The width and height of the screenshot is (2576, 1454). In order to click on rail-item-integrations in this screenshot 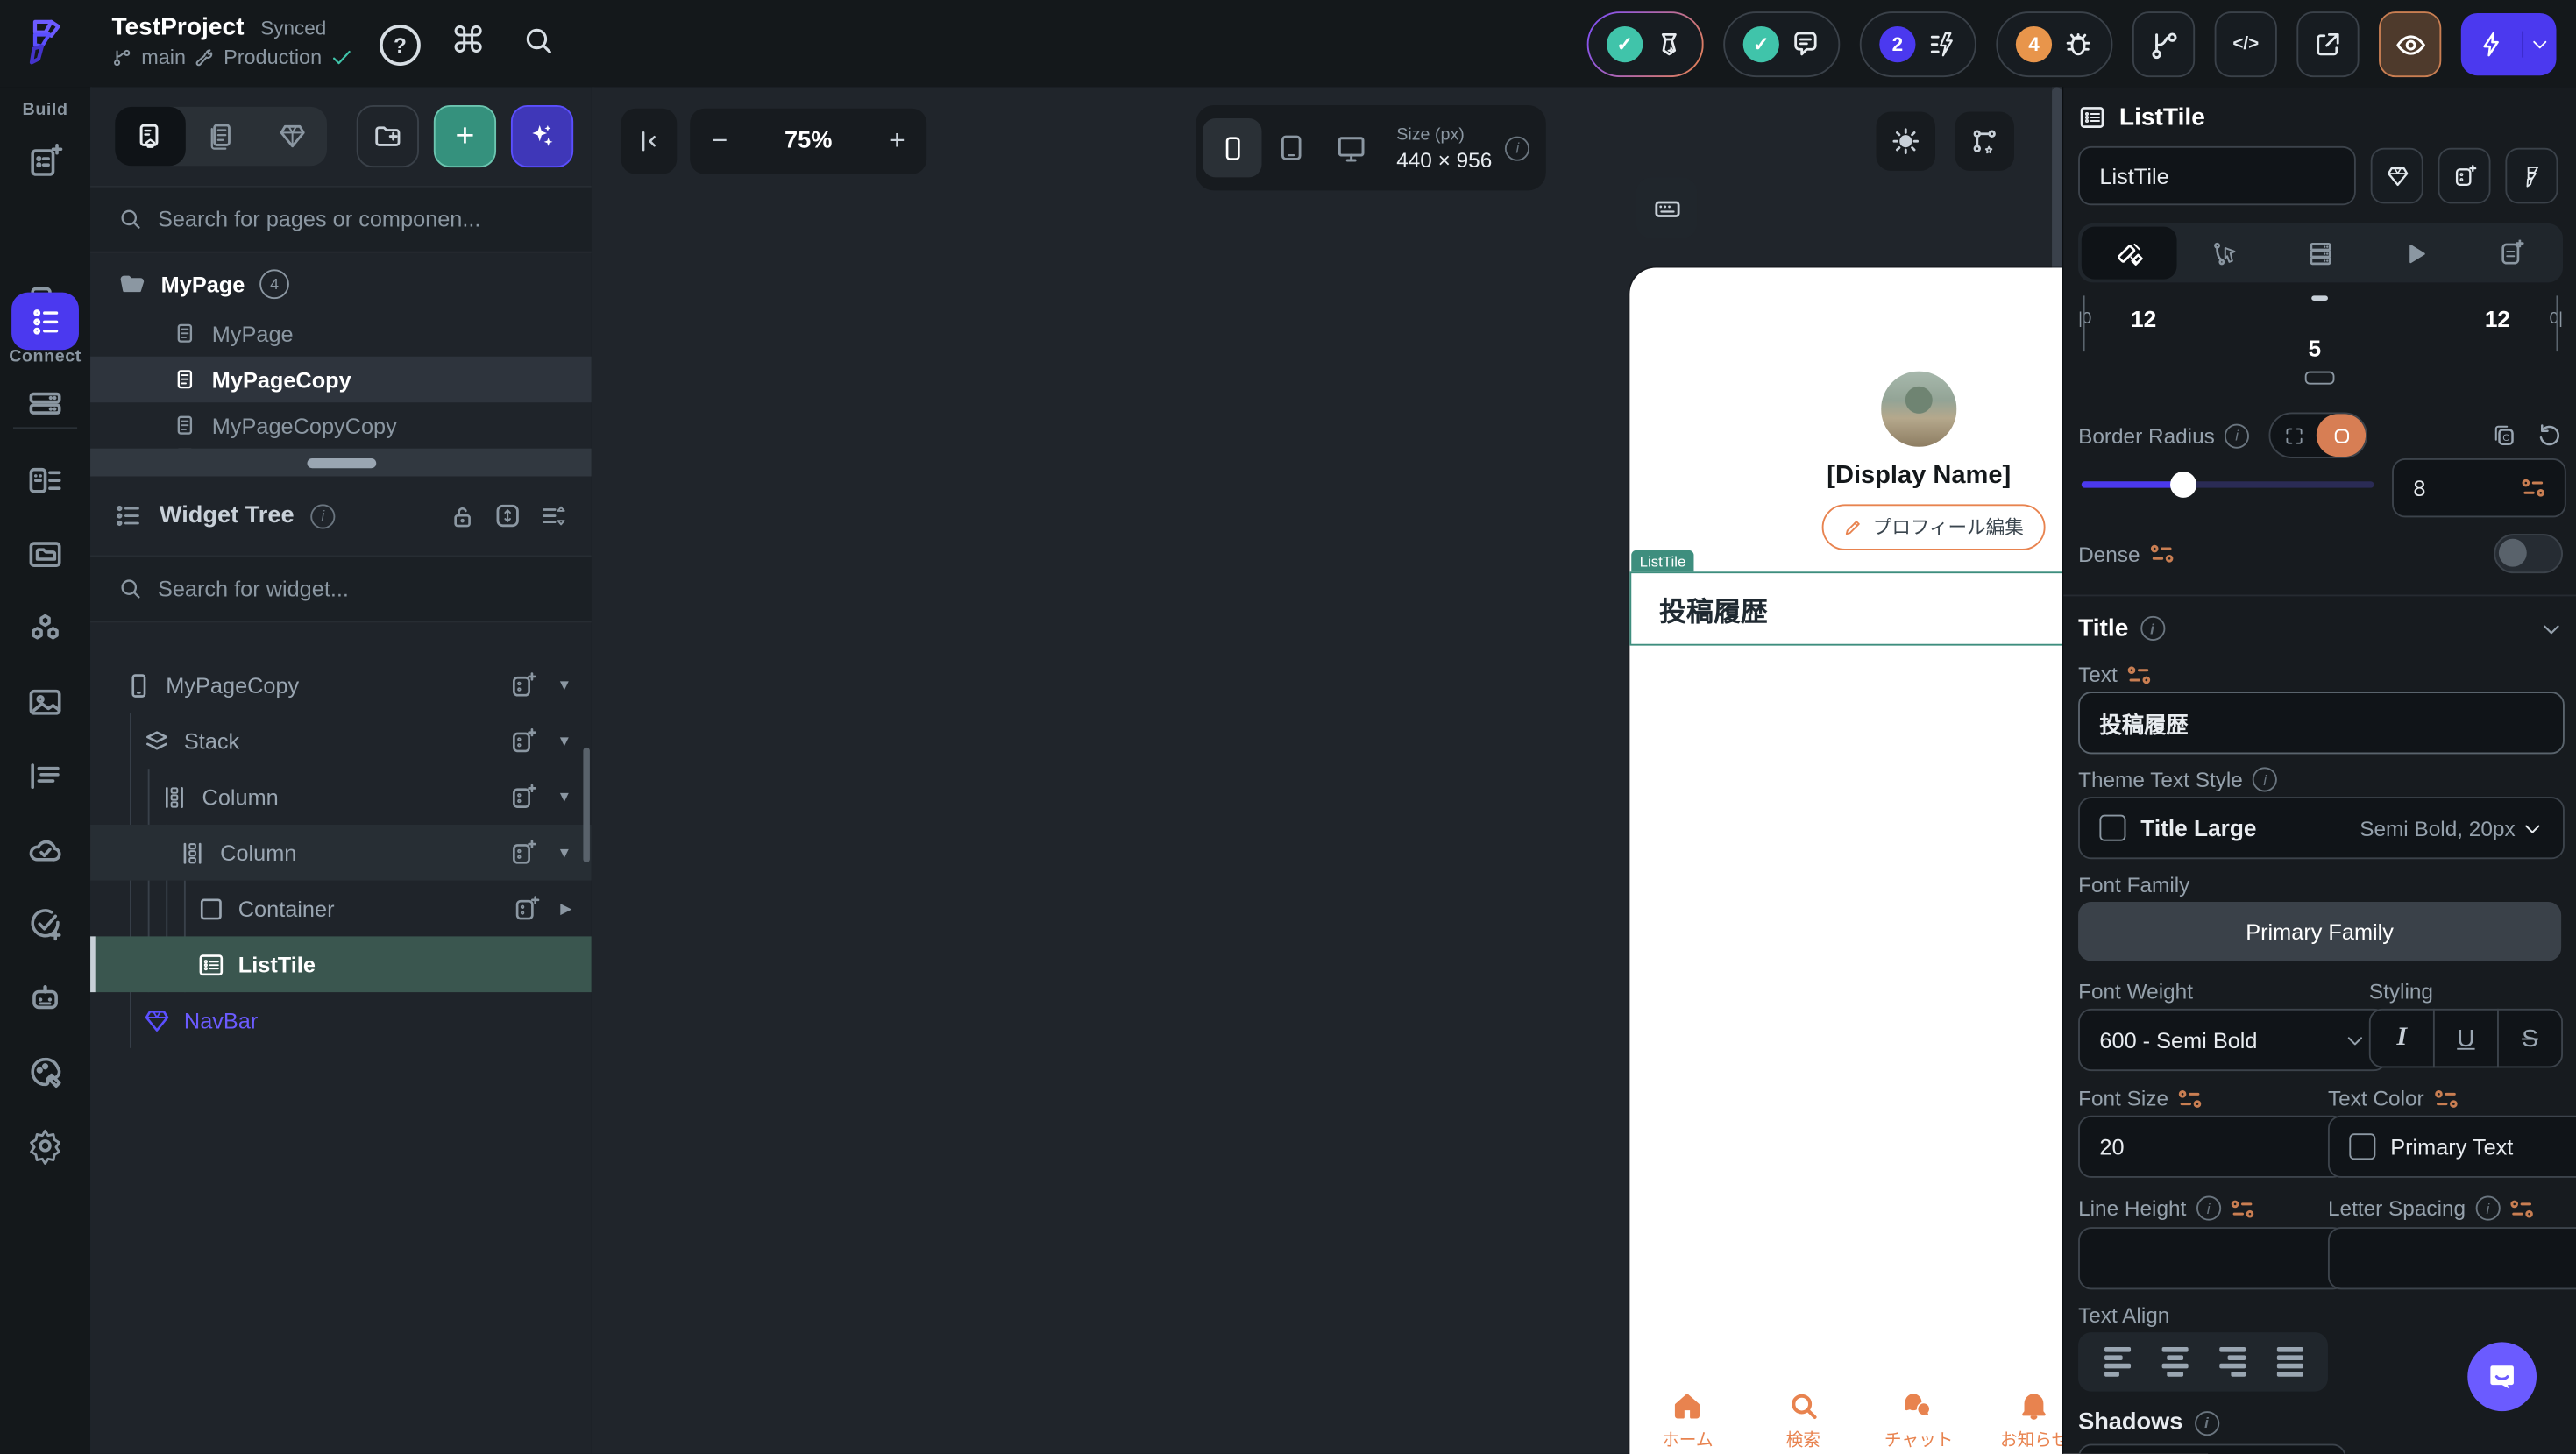, I will do `click(45, 628)`.